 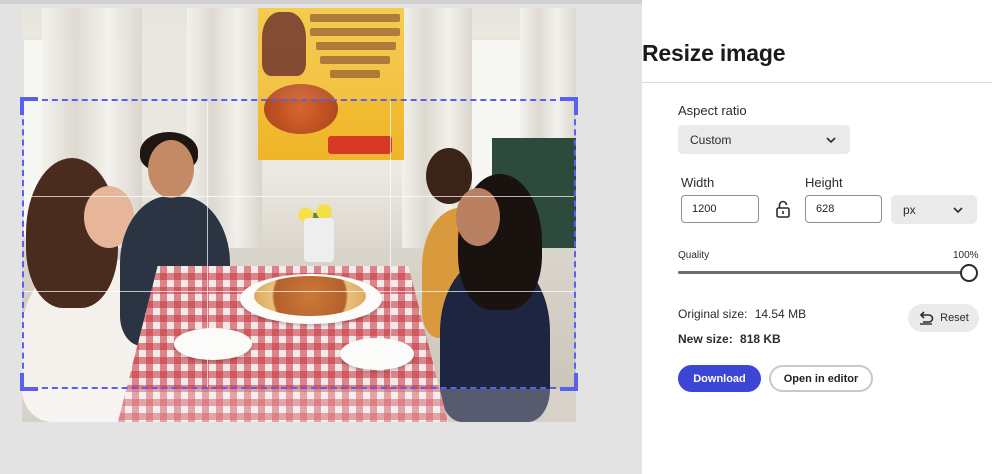 I want to click on crop-handle-top-left, so click(x=29, y=106).